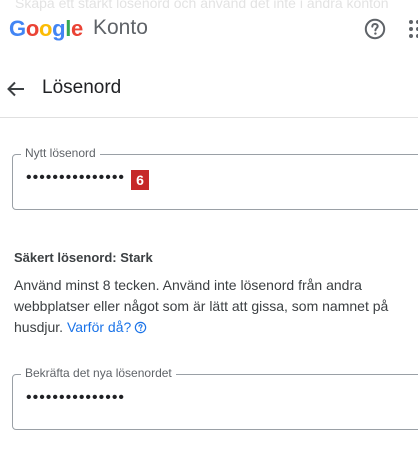  I want to click on new-password-field: Nytt lösenord ••••••••••••••• 6, so click(215, 178).